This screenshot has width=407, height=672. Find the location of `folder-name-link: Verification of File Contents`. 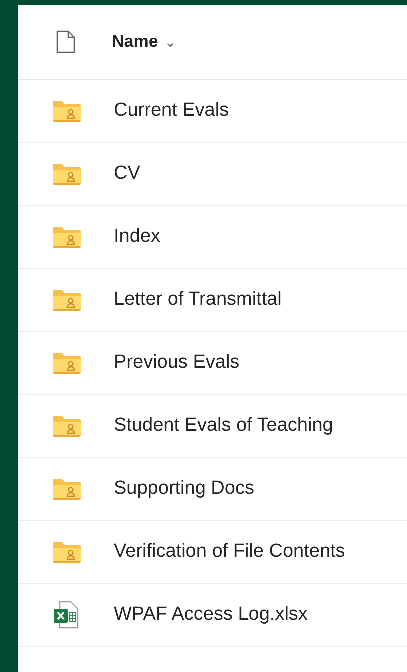

folder-name-link: Verification of File Contents is located at coordinates (230, 552).